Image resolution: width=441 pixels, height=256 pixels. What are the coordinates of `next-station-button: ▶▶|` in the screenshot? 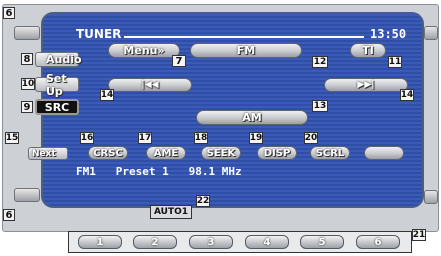 It's located at (366, 85).